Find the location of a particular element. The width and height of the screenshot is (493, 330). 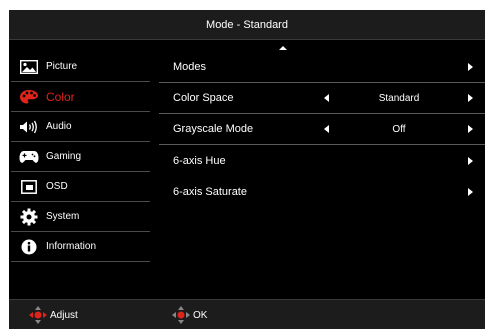

setting-value: Off is located at coordinates (399, 129).